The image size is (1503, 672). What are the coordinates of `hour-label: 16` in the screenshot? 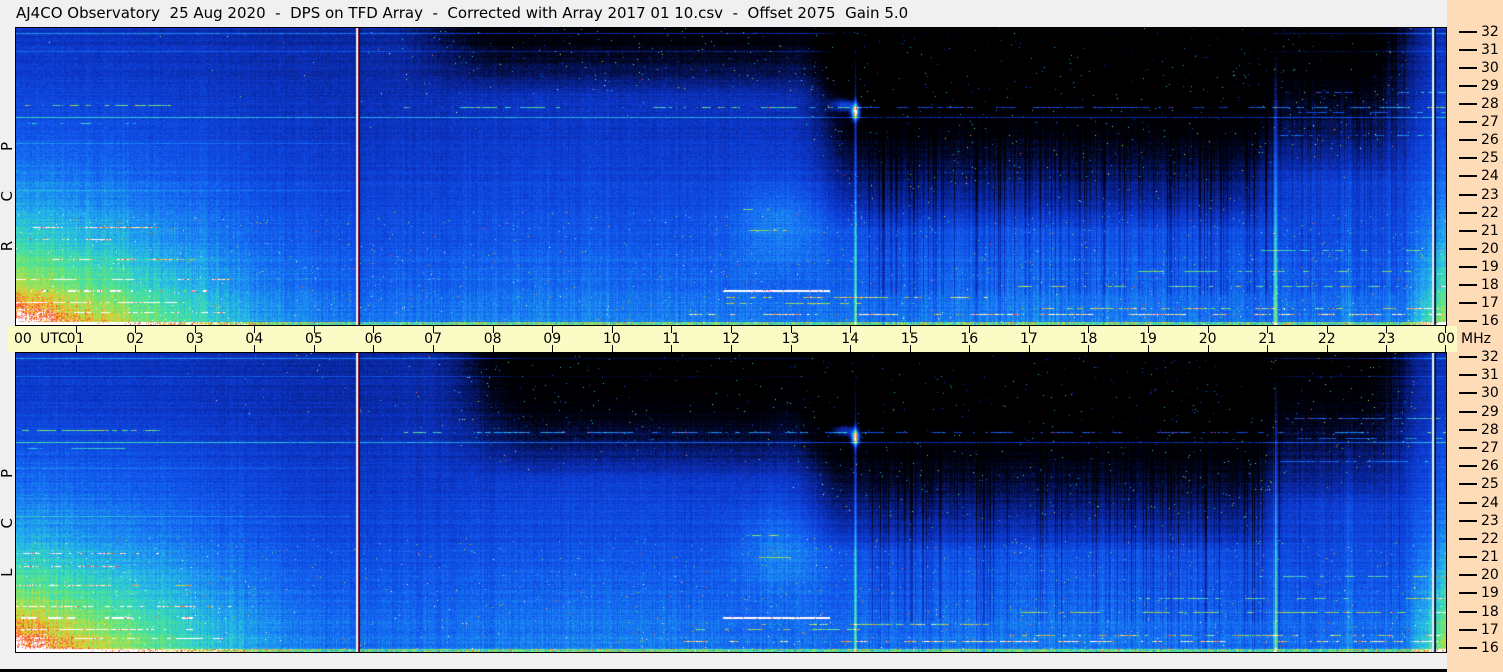 It's located at (969, 339).